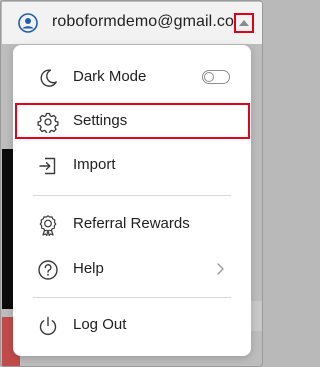 This screenshot has height=367, width=320. I want to click on menu-item-log-out: Log Out, so click(132, 325).